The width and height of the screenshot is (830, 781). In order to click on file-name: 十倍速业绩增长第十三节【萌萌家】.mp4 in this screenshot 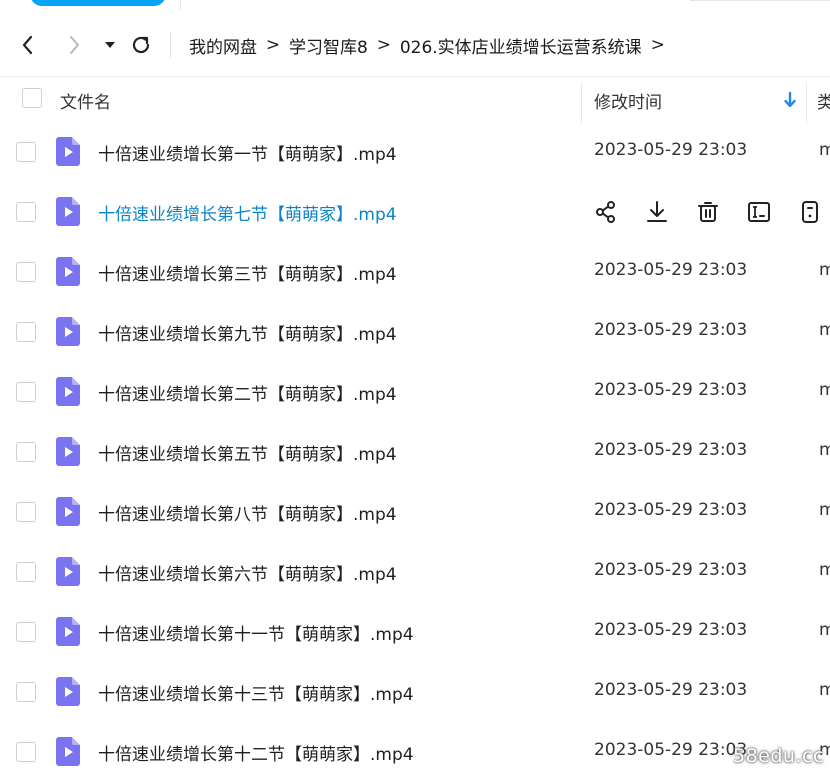, I will do `click(256, 692)`.